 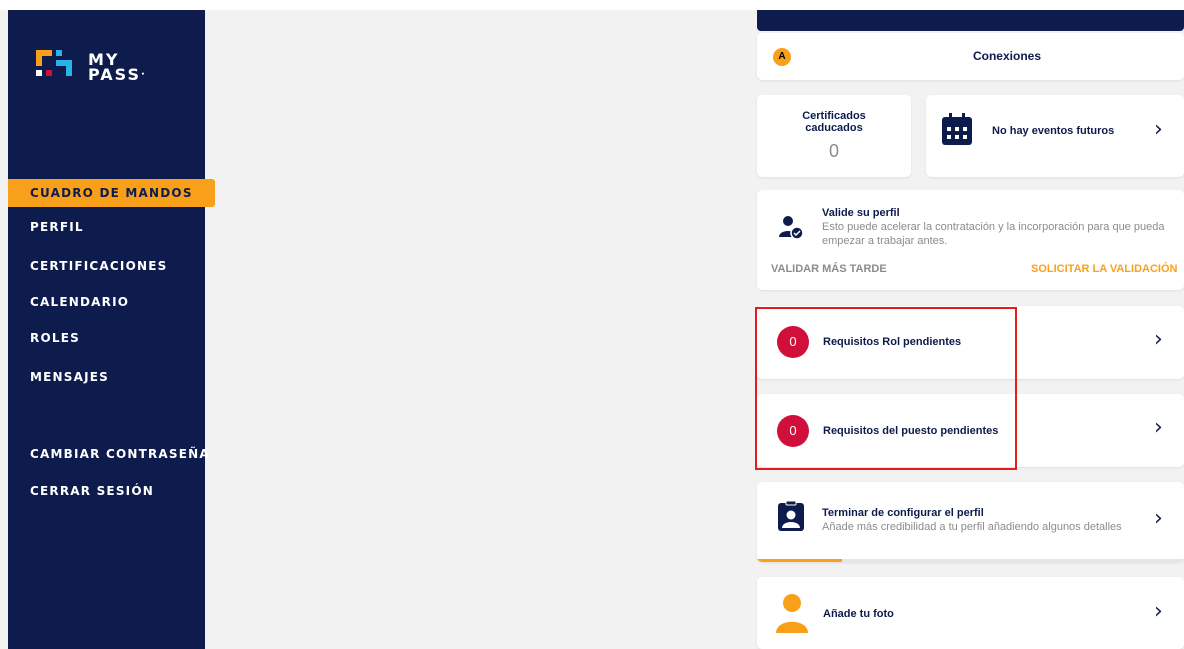 I want to click on events-card: No hay eventos futuros ›, so click(x=1055, y=136).